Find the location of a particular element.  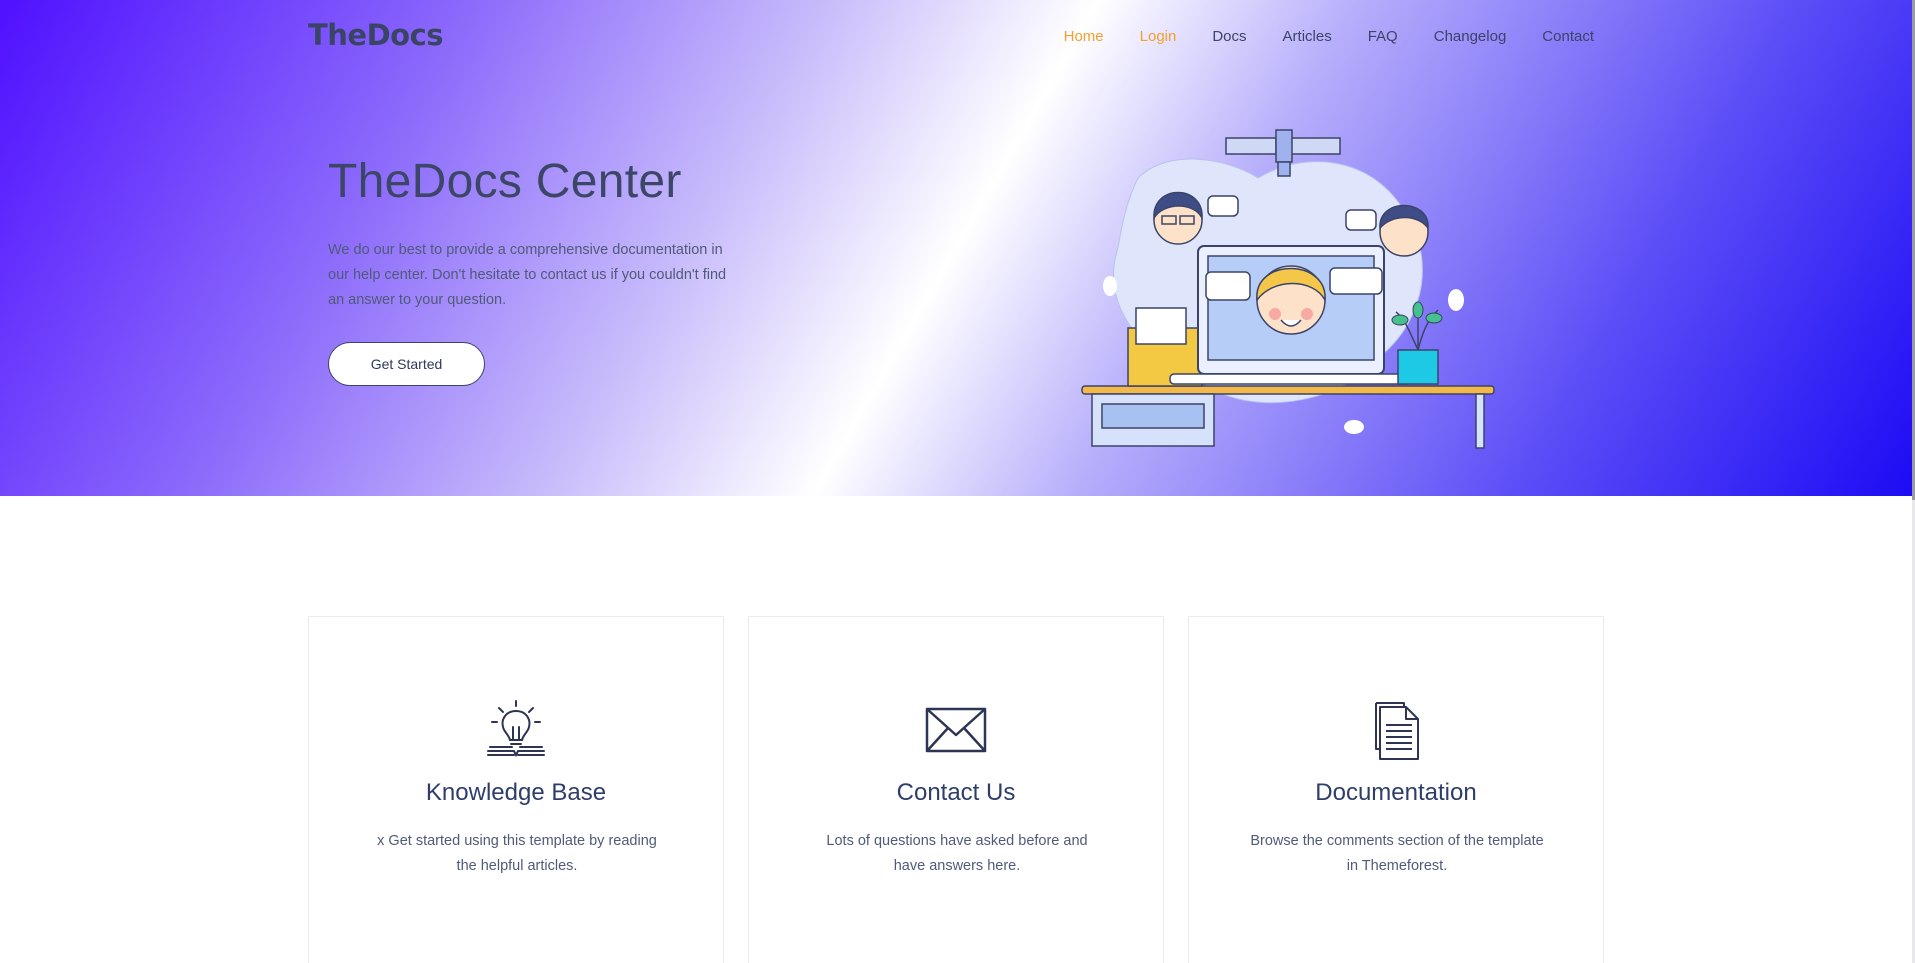

site-logo: TheDocs is located at coordinates (376, 35).